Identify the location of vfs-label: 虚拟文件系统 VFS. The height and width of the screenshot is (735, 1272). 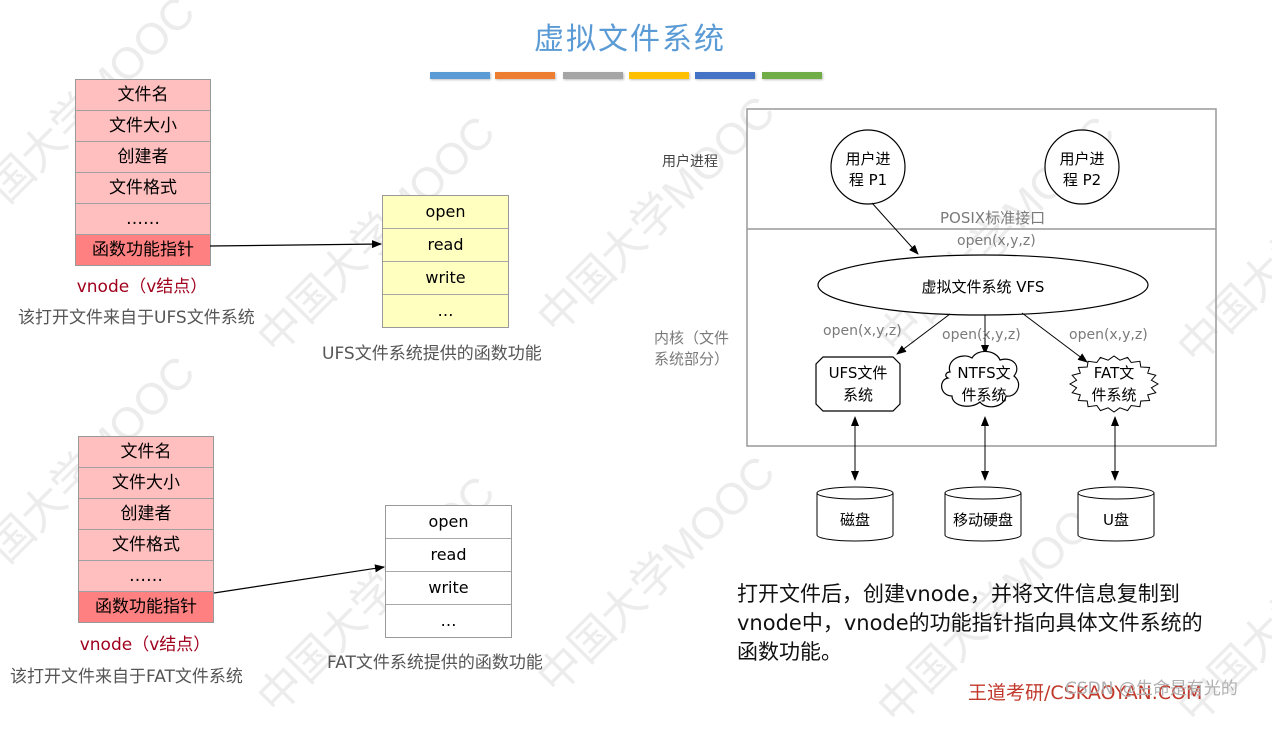
(983, 287).